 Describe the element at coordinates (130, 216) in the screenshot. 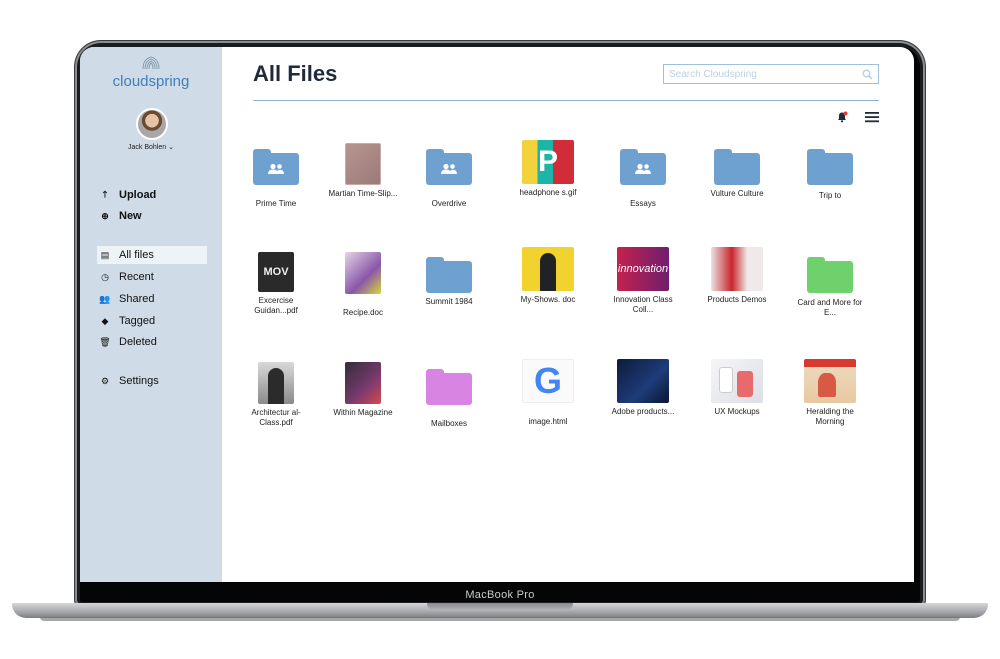

I see `new-label: New` at that location.